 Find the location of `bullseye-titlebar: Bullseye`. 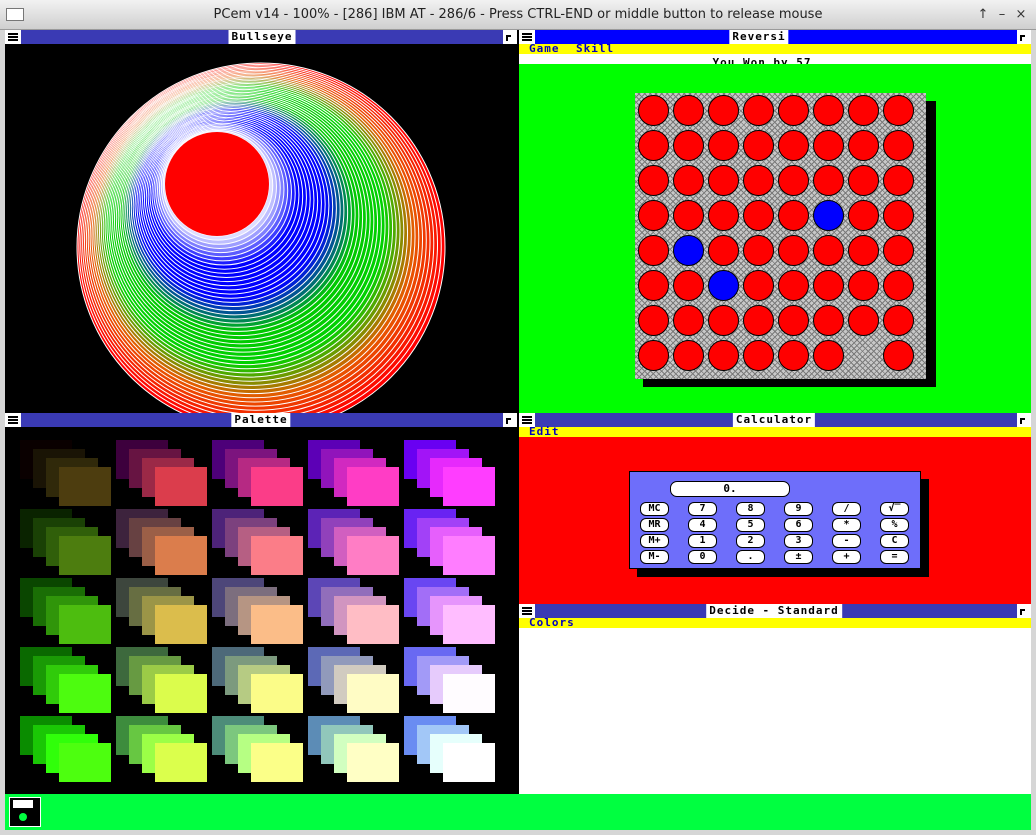

bullseye-titlebar: Bullseye is located at coordinates (261, 37).